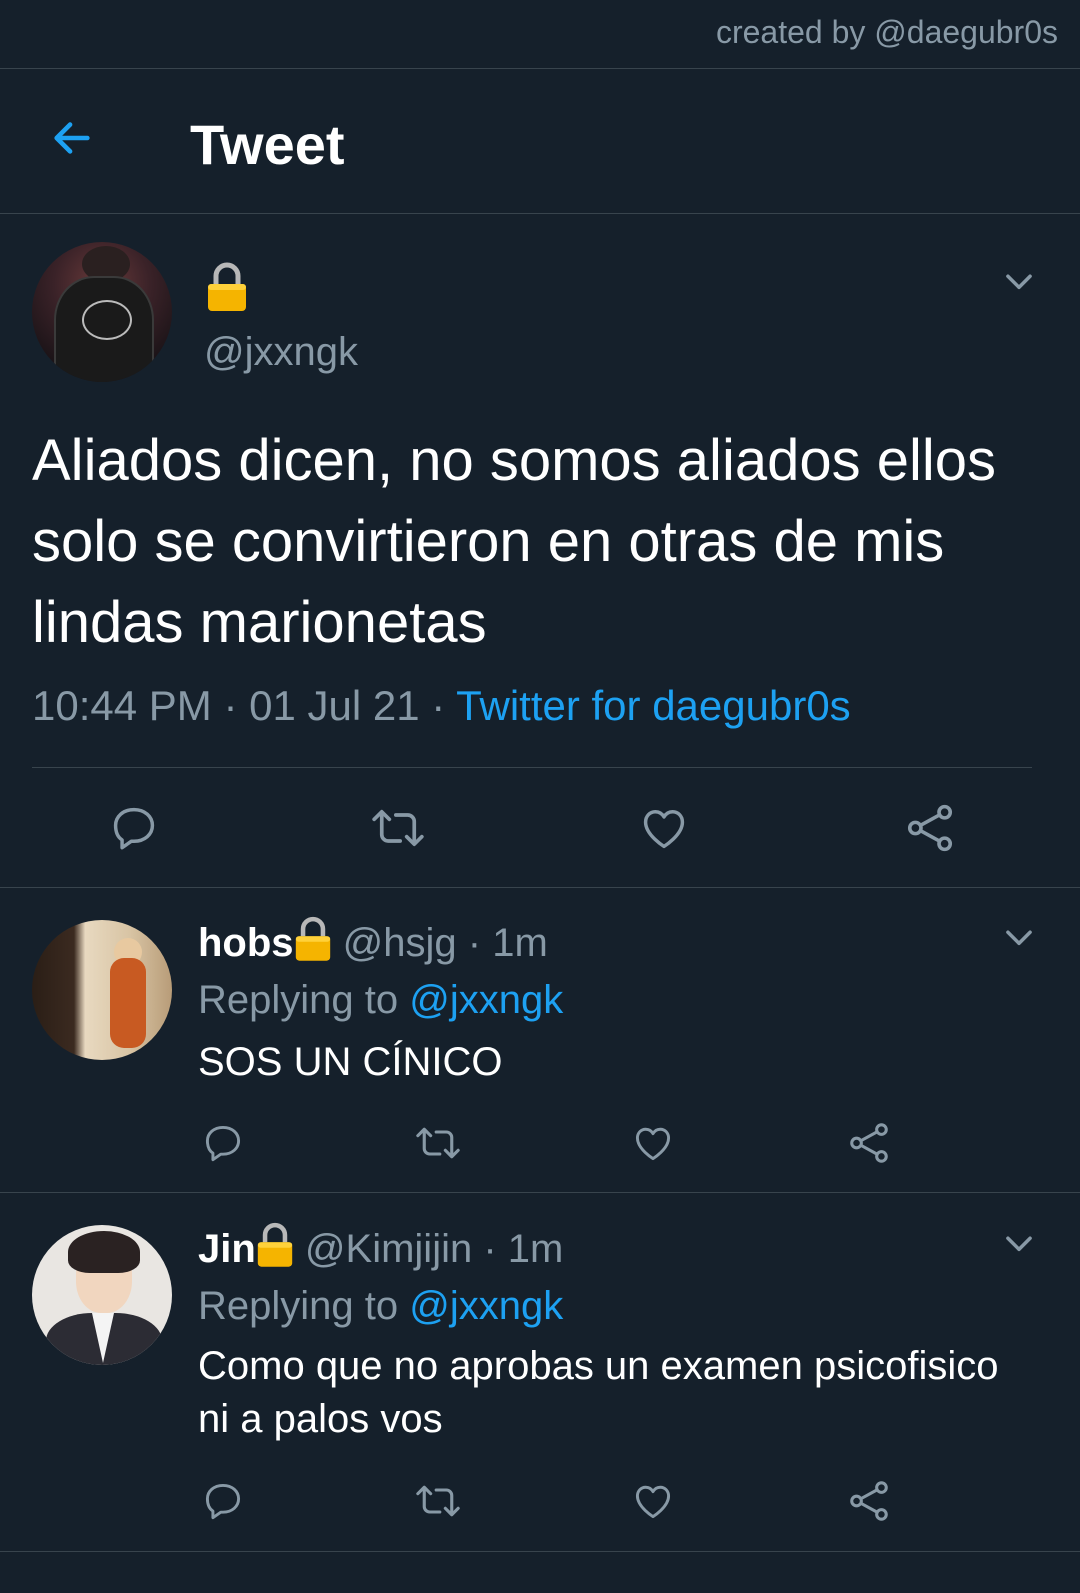 The height and width of the screenshot is (1593, 1080). I want to click on avatar-kimjijin, so click(102, 1295).